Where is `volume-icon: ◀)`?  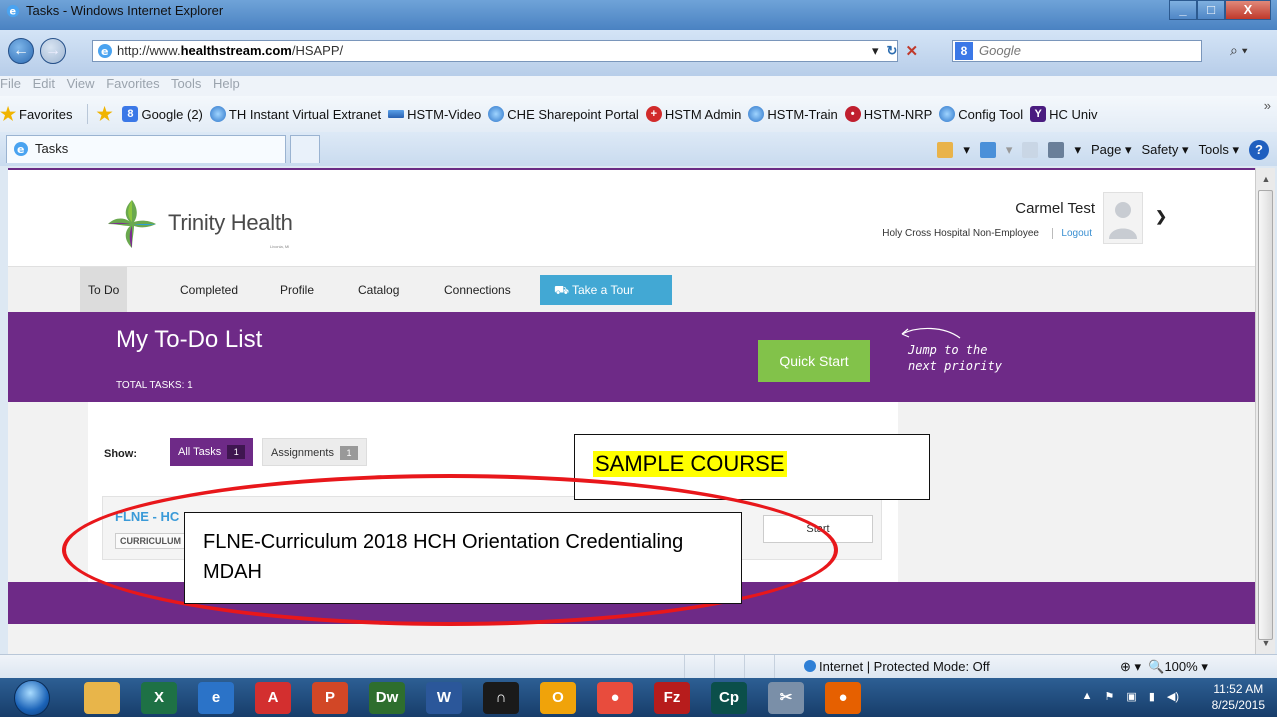 volume-icon: ◀) is located at coordinates (1173, 696).